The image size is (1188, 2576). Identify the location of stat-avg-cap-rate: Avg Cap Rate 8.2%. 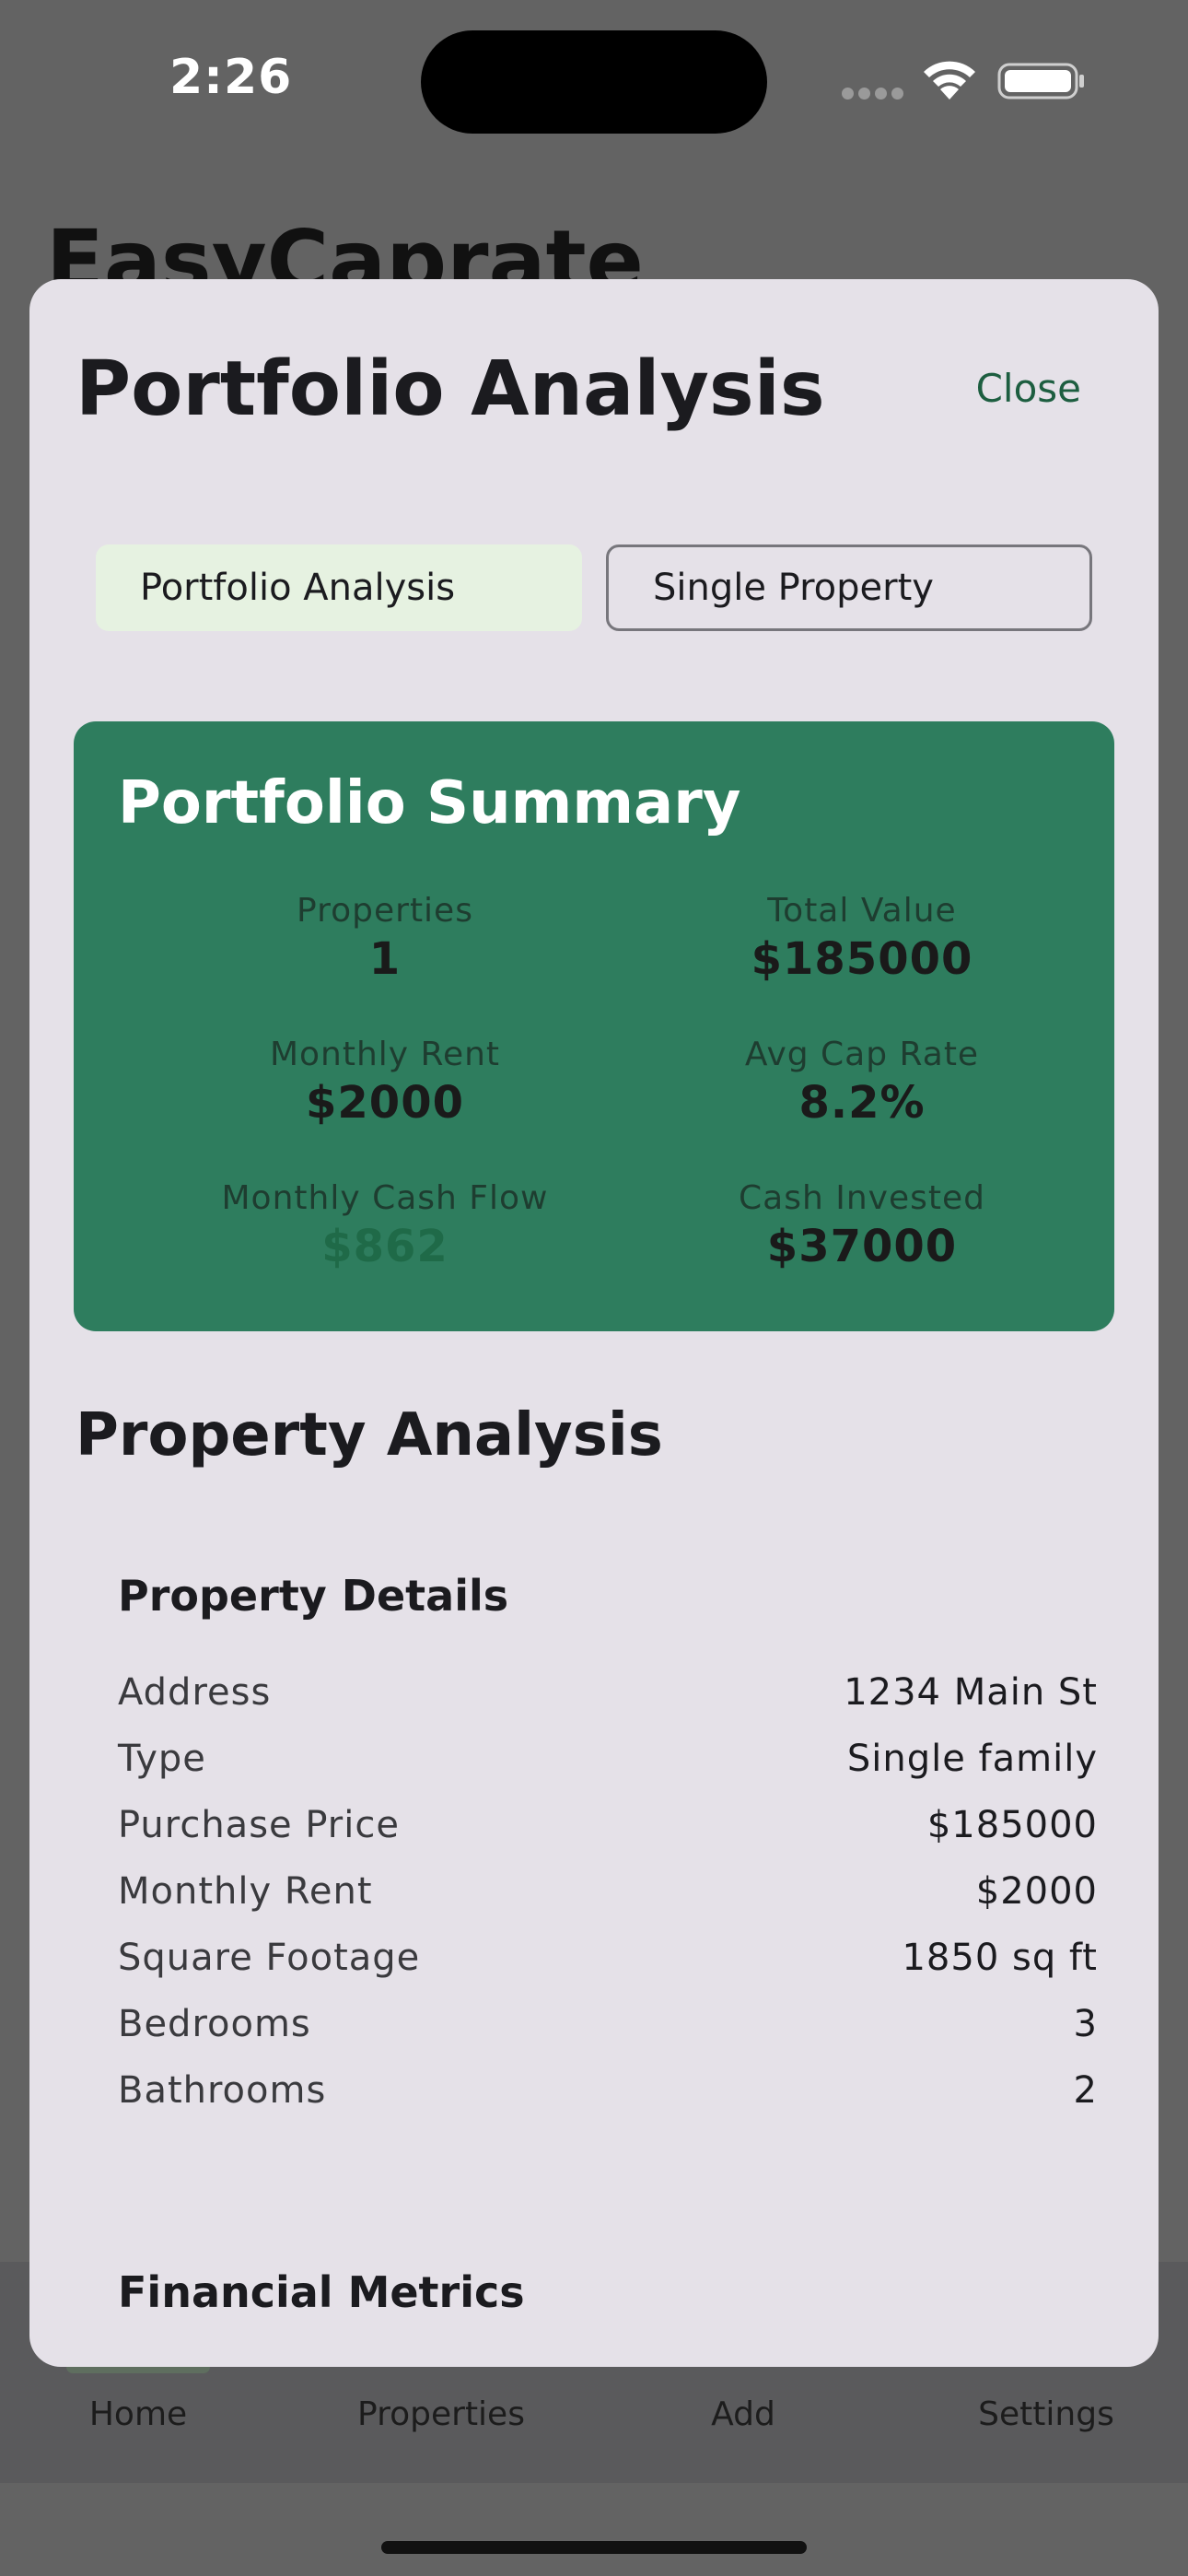
(862, 1082).